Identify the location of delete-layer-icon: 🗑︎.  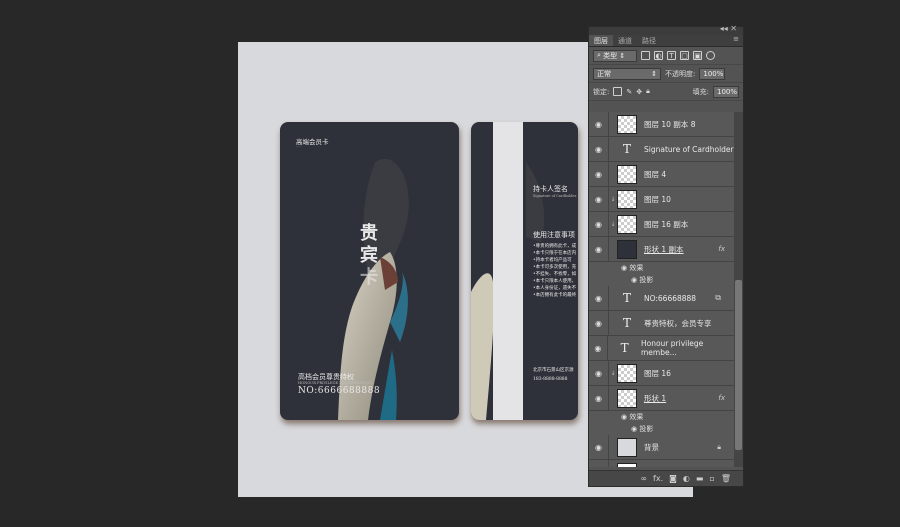
(726, 478).